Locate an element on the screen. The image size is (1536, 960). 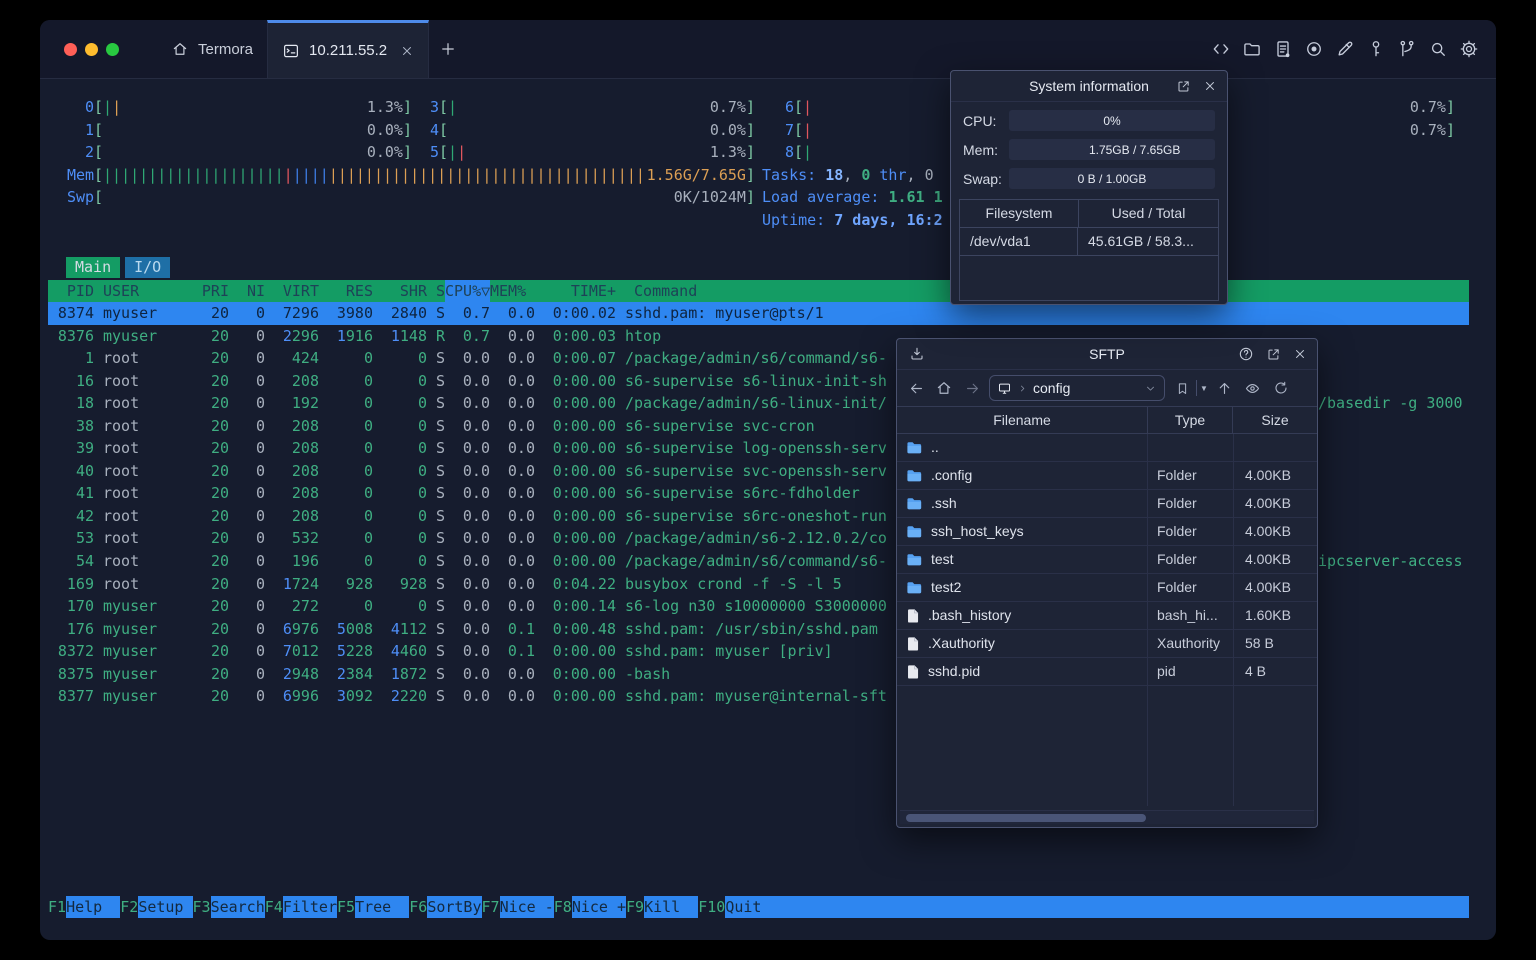
file-size-cell is located at coordinates (1275, 447).